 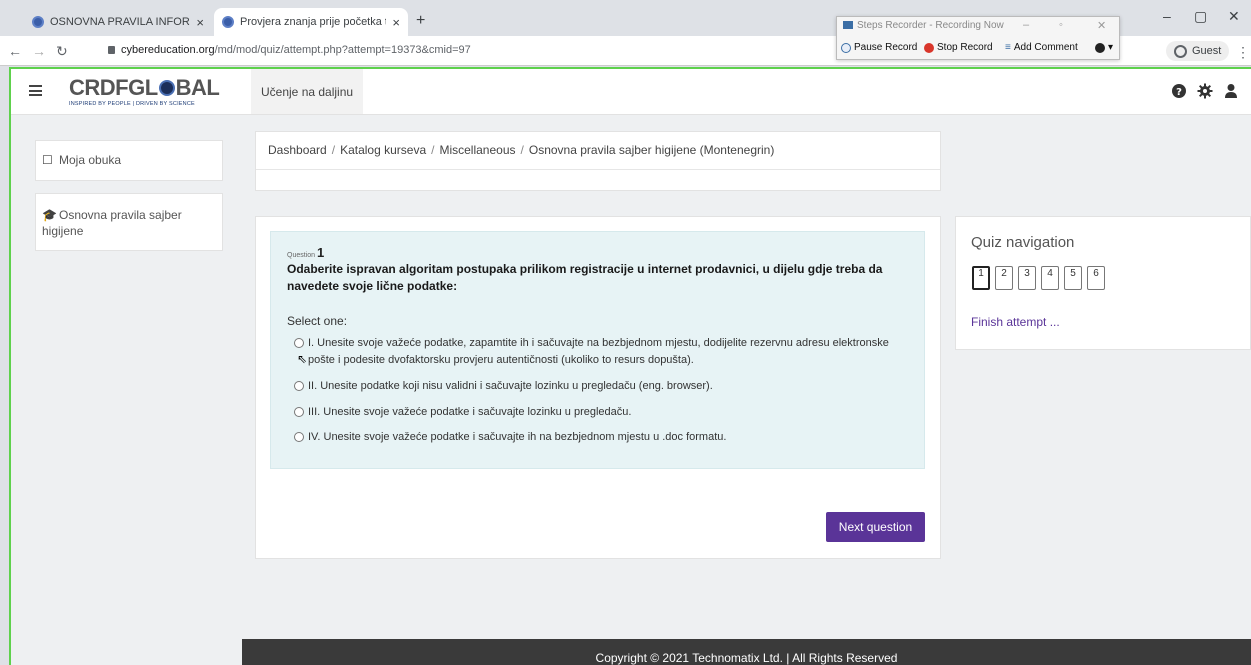 What do you see at coordinates (1243, 52) in the screenshot?
I see `browser-menu-icon: ⋮` at bounding box center [1243, 52].